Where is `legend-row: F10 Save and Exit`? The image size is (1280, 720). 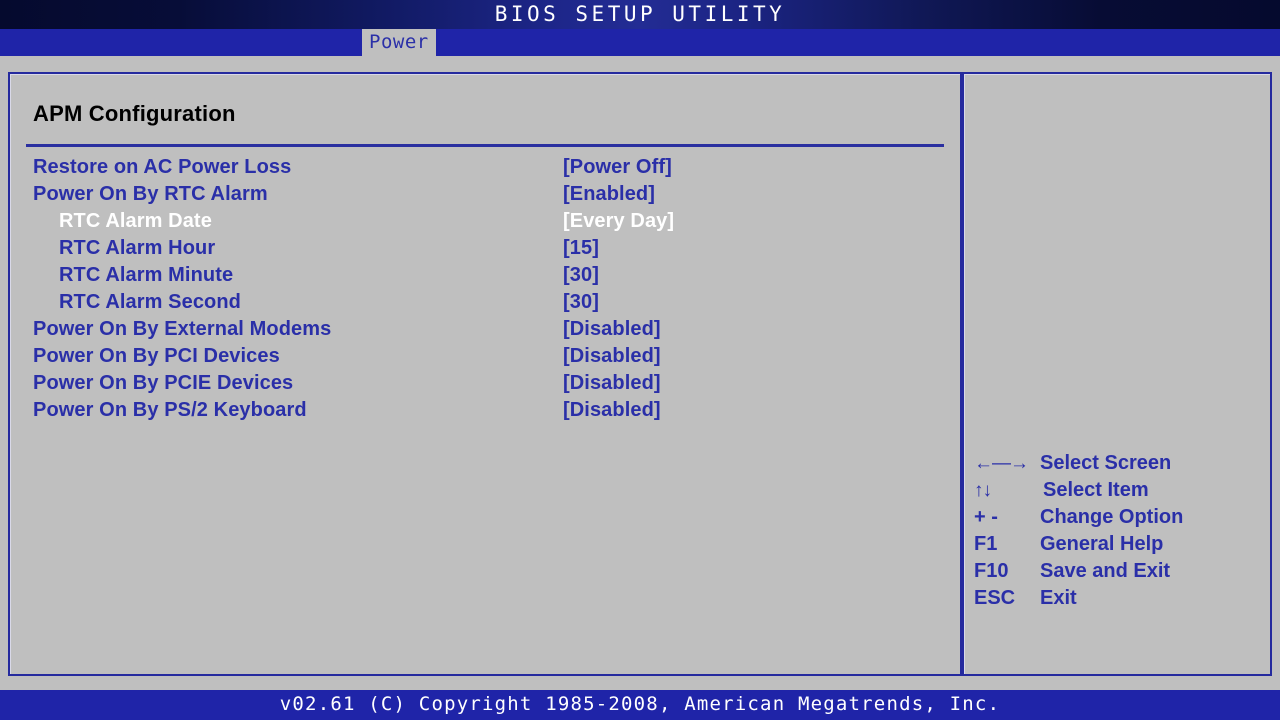 legend-row: F10 Save and Exit is located at coordinates (1119, 571).